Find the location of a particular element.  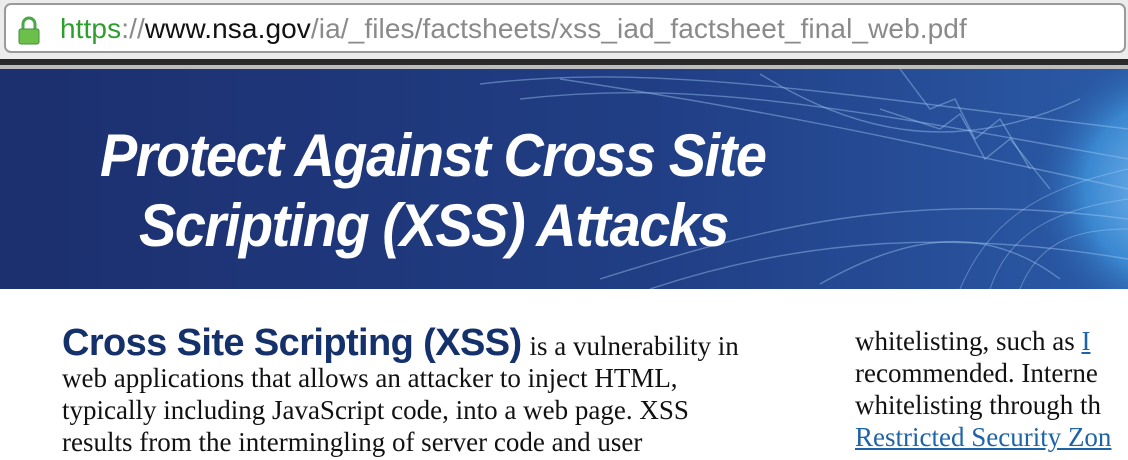

text-line: recommended. Interne is located at coordinates (976, 373).